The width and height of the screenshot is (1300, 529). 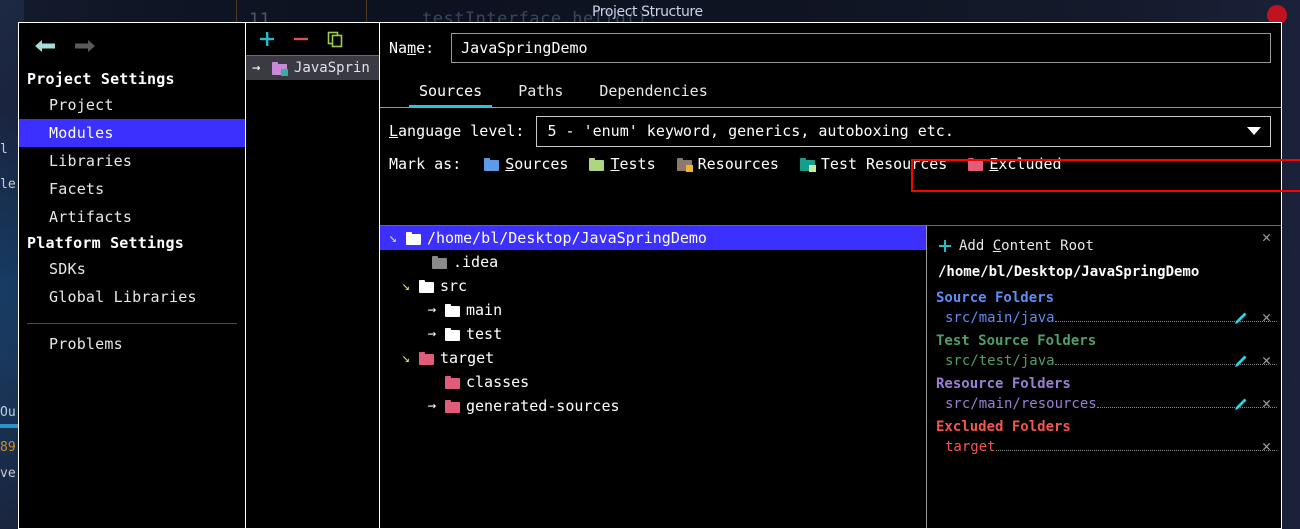 I want to click on tree-node-label: target, so click(x=467, y=358).